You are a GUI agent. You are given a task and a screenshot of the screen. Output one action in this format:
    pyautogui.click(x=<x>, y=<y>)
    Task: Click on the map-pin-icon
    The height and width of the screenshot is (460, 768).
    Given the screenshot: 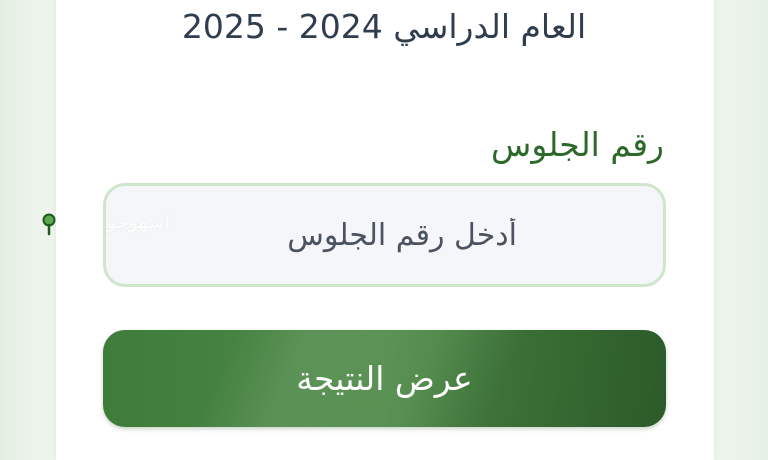 What is the action you would take?
    pyautogui.click(x=49, y=224)
    